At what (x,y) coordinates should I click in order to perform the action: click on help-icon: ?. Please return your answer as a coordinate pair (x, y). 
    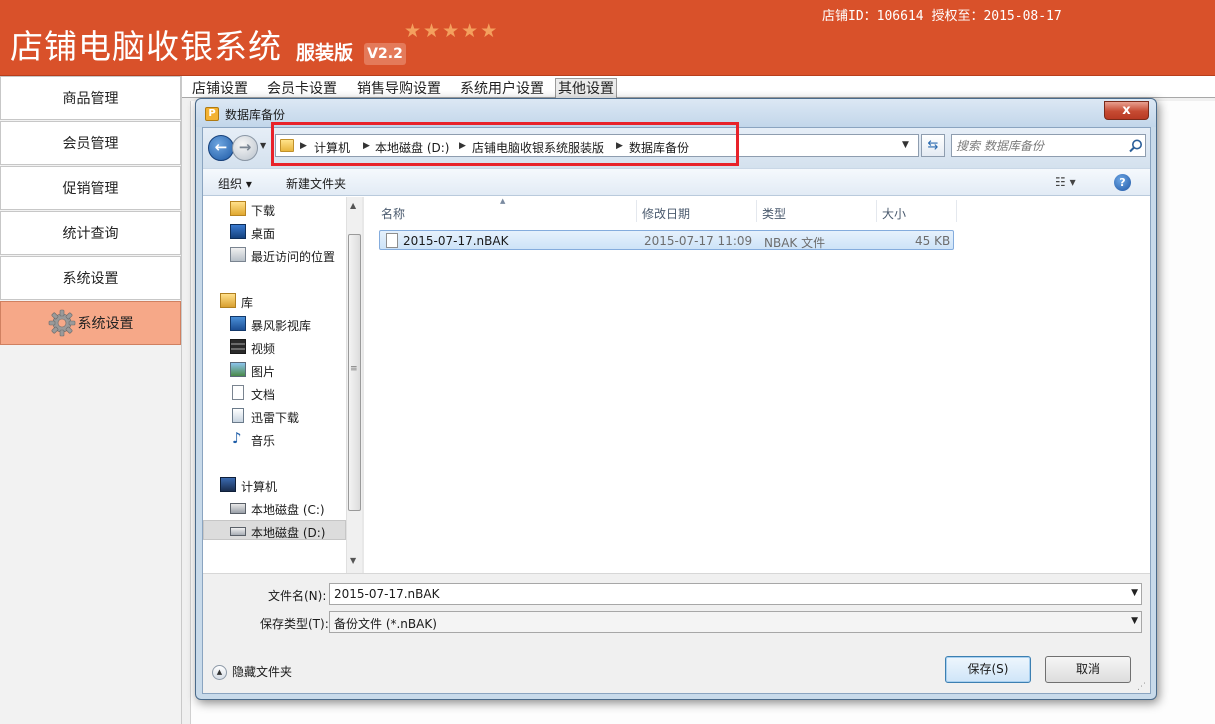
    Looking at the image, I should click on (1122, 182).